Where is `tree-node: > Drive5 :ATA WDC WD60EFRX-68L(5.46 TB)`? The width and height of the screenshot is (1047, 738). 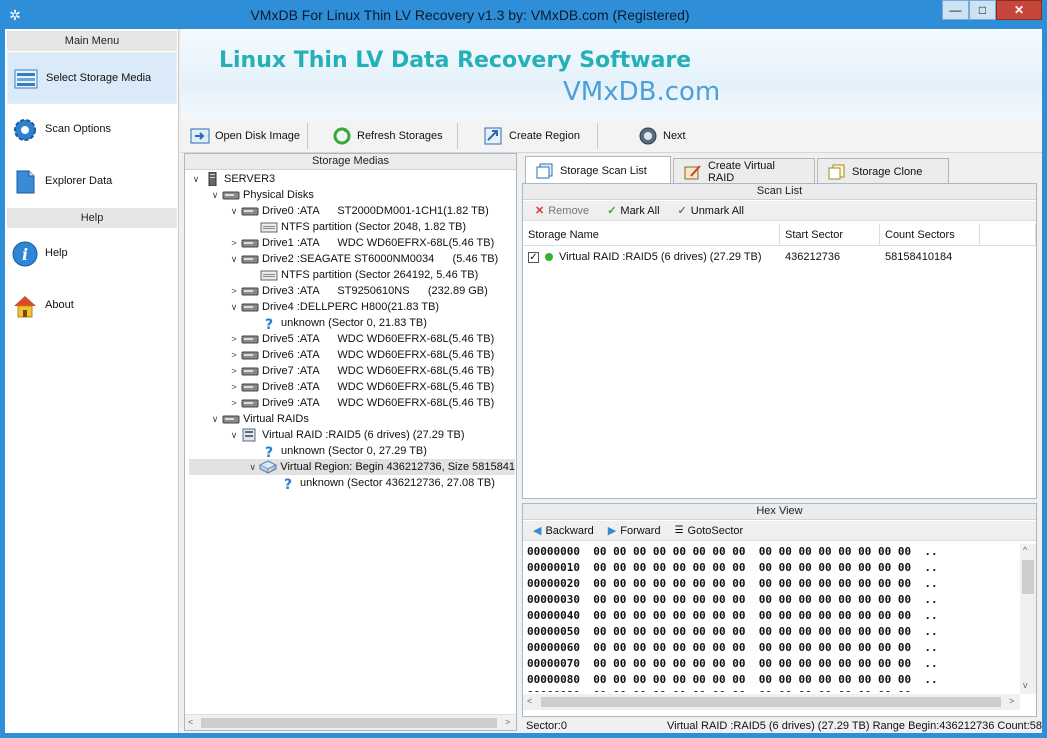 tree-node: > Drive5 :ATA WDC WD60EFRX-68L(5.46 TB) is located at coordinates (352, 339).